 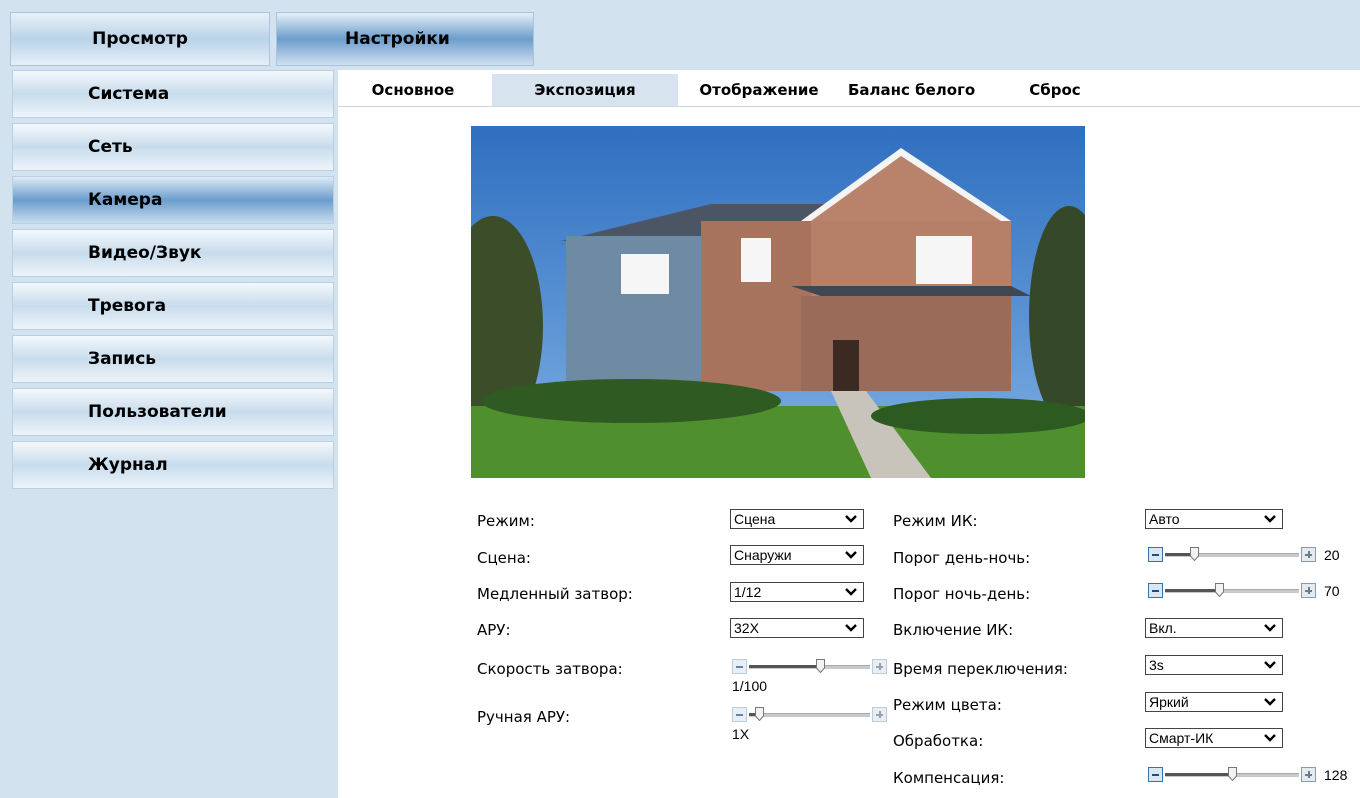 What do you see at coordinates (125, 200) in the screenshot?
I see `sidebar-item-label: Камера` at bounding box center [125, 200].